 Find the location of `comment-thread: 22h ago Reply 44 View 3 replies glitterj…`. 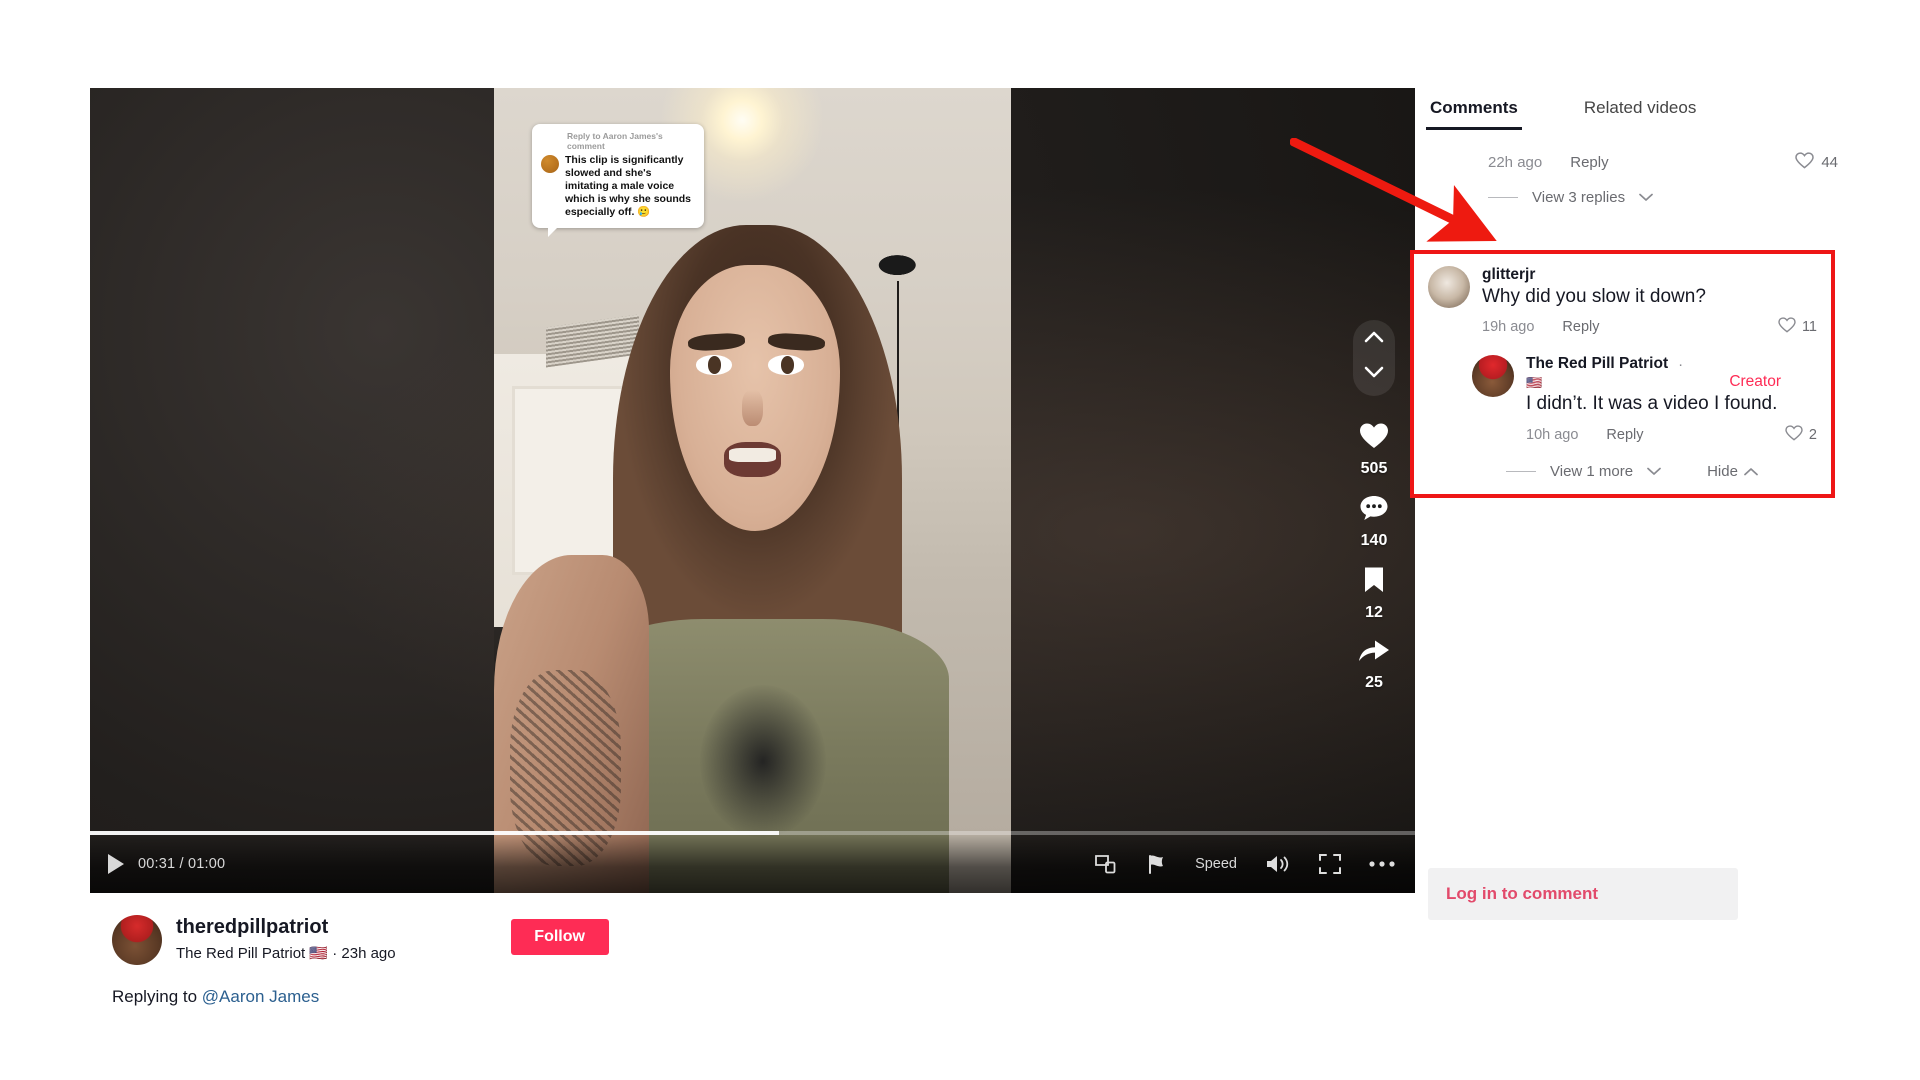

comment-thread: 22h ago Reply 44 View 3 replies glitterj… is located at coordinates (1630, 314).